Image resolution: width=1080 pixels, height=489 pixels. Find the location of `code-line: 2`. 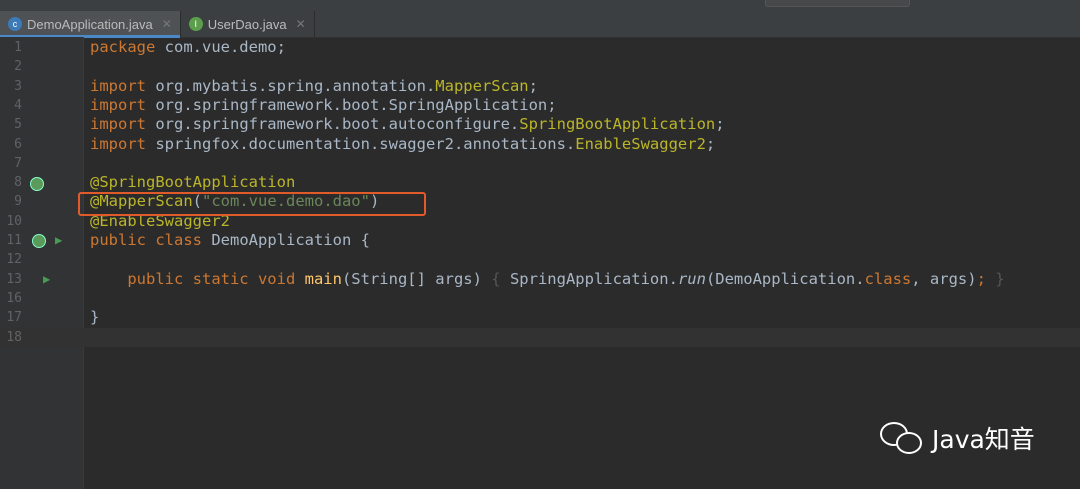

code-line: 2 is located at coordinates (540, 66).